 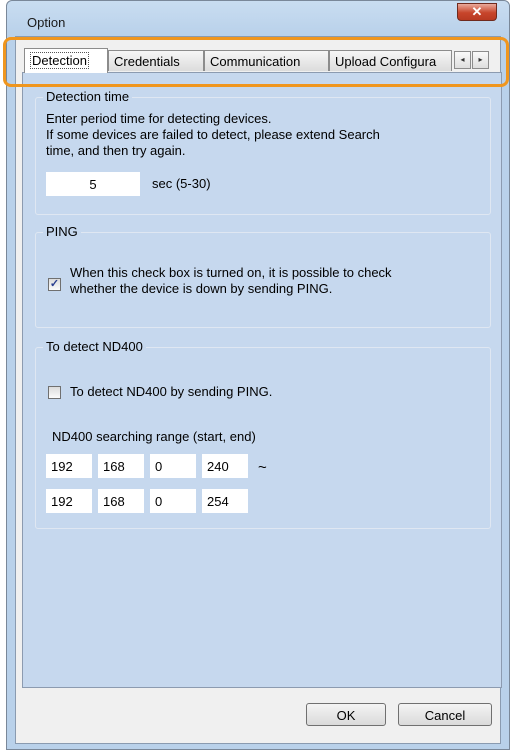 I want to click on tab-label: Credentials, so click(x=147, y=61).